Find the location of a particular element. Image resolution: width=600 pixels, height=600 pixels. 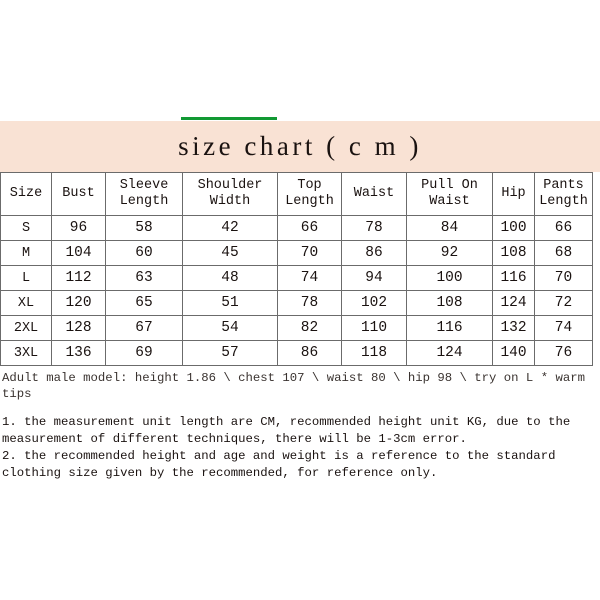

cell-pull-on-waist: 100 is located at coordinates (449, 278).